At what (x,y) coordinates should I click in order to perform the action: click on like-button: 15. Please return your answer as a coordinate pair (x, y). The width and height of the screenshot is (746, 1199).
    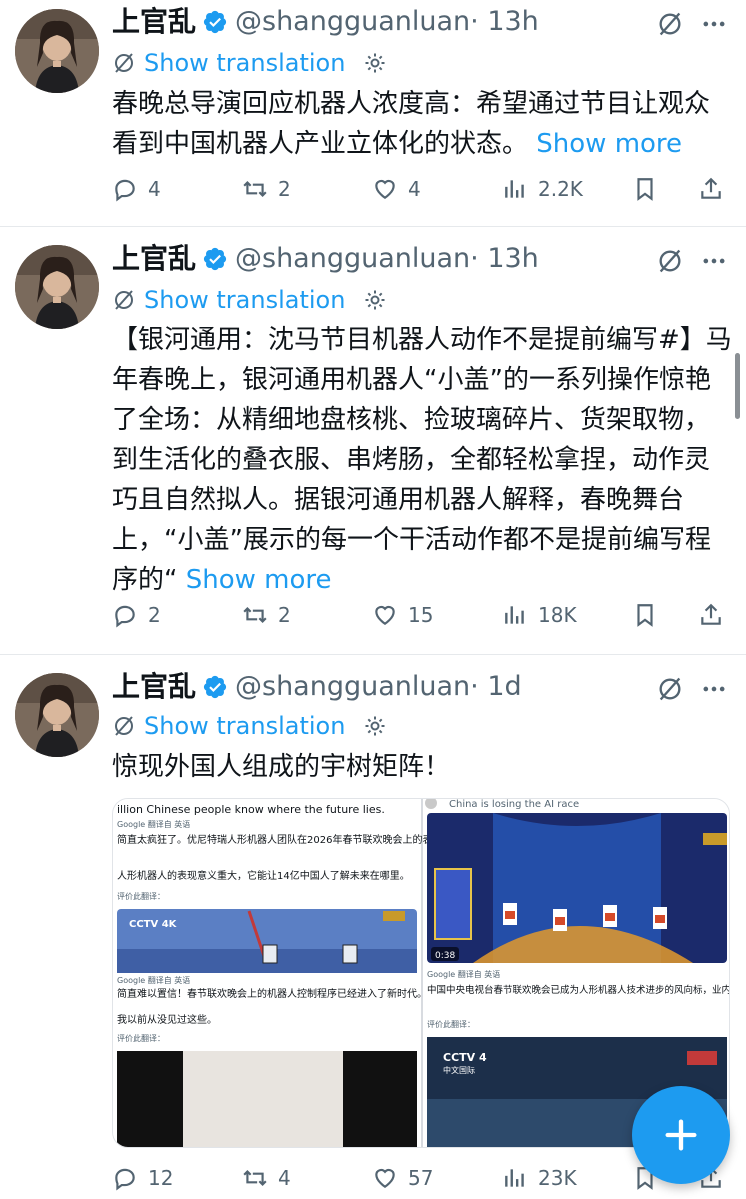
    Looking at the image, I should click on (402, 615).